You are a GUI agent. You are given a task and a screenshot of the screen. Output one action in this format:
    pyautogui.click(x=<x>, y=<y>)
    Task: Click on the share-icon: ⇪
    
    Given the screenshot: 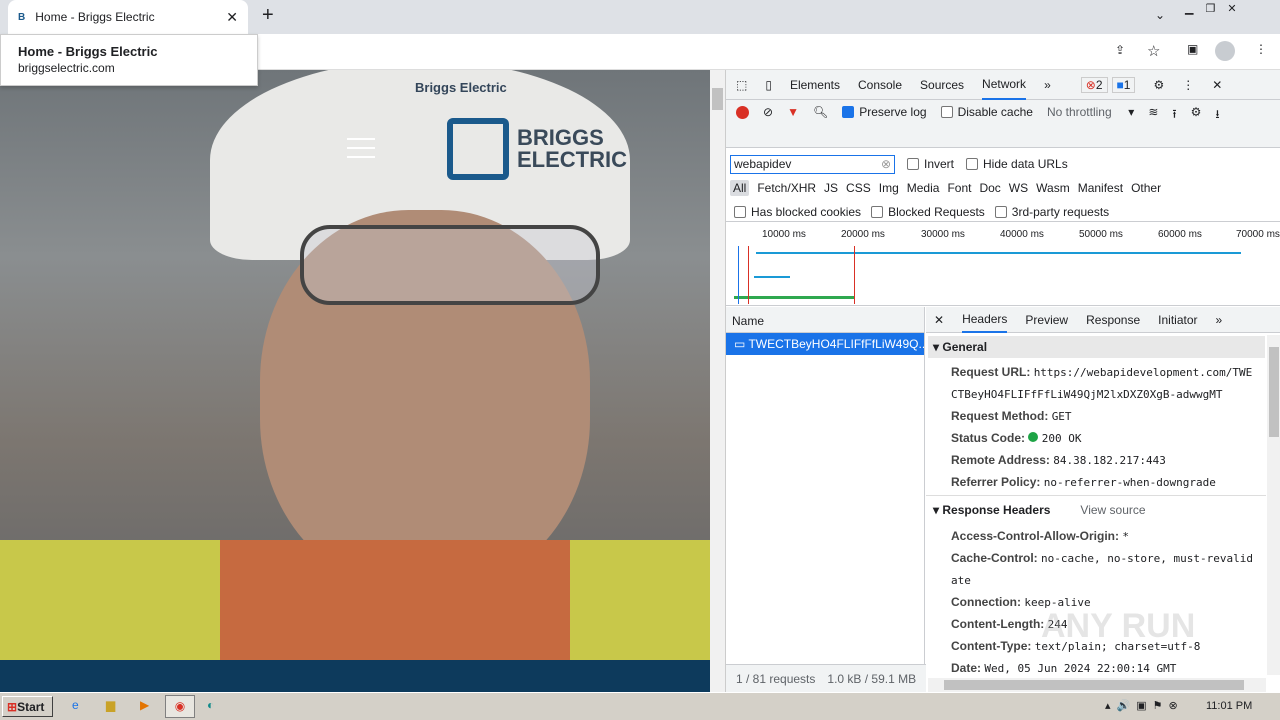 What is the action you would take?
    pyautogui.click(x=1120, y=50)
    